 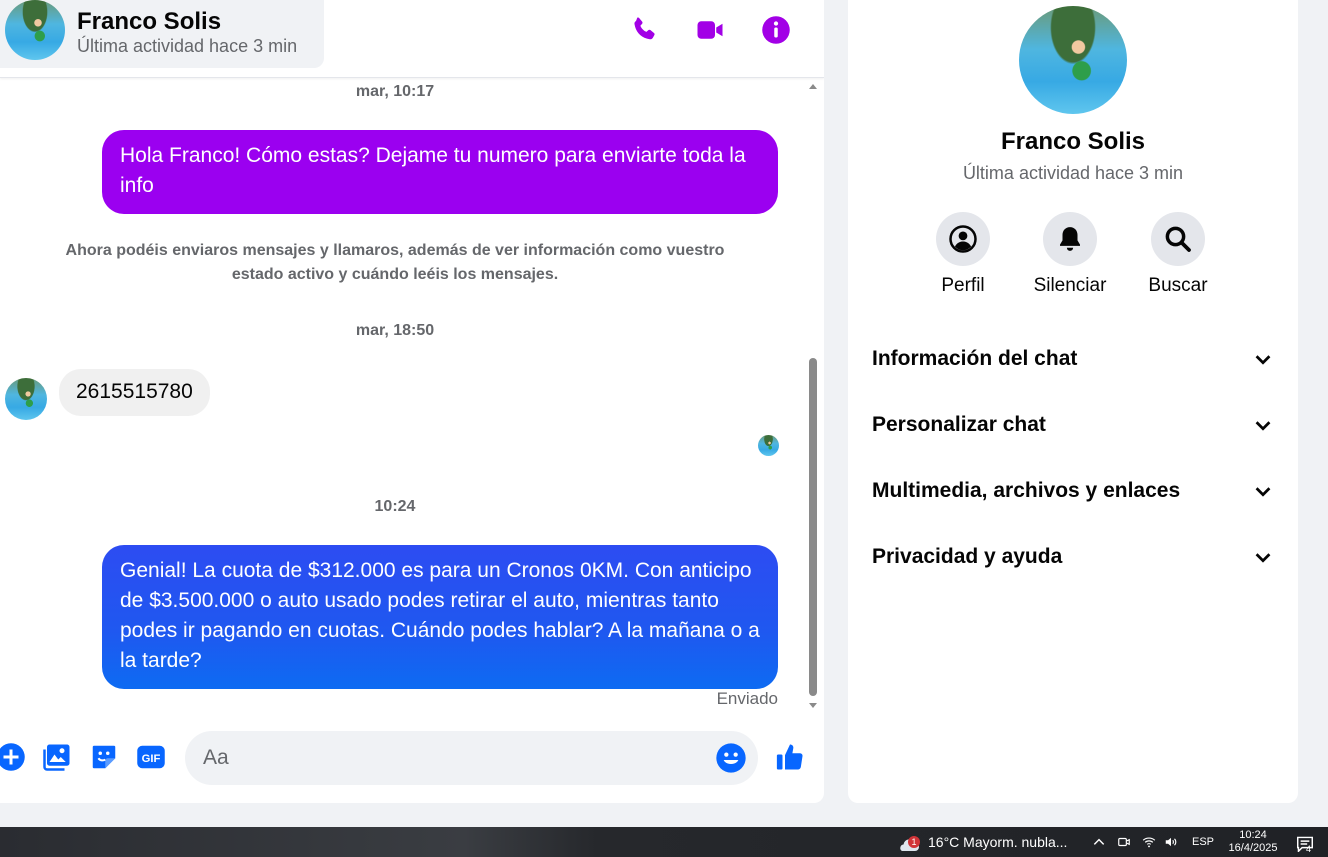 I want to click on input-language: ESP, so click(x=1203, y=842).